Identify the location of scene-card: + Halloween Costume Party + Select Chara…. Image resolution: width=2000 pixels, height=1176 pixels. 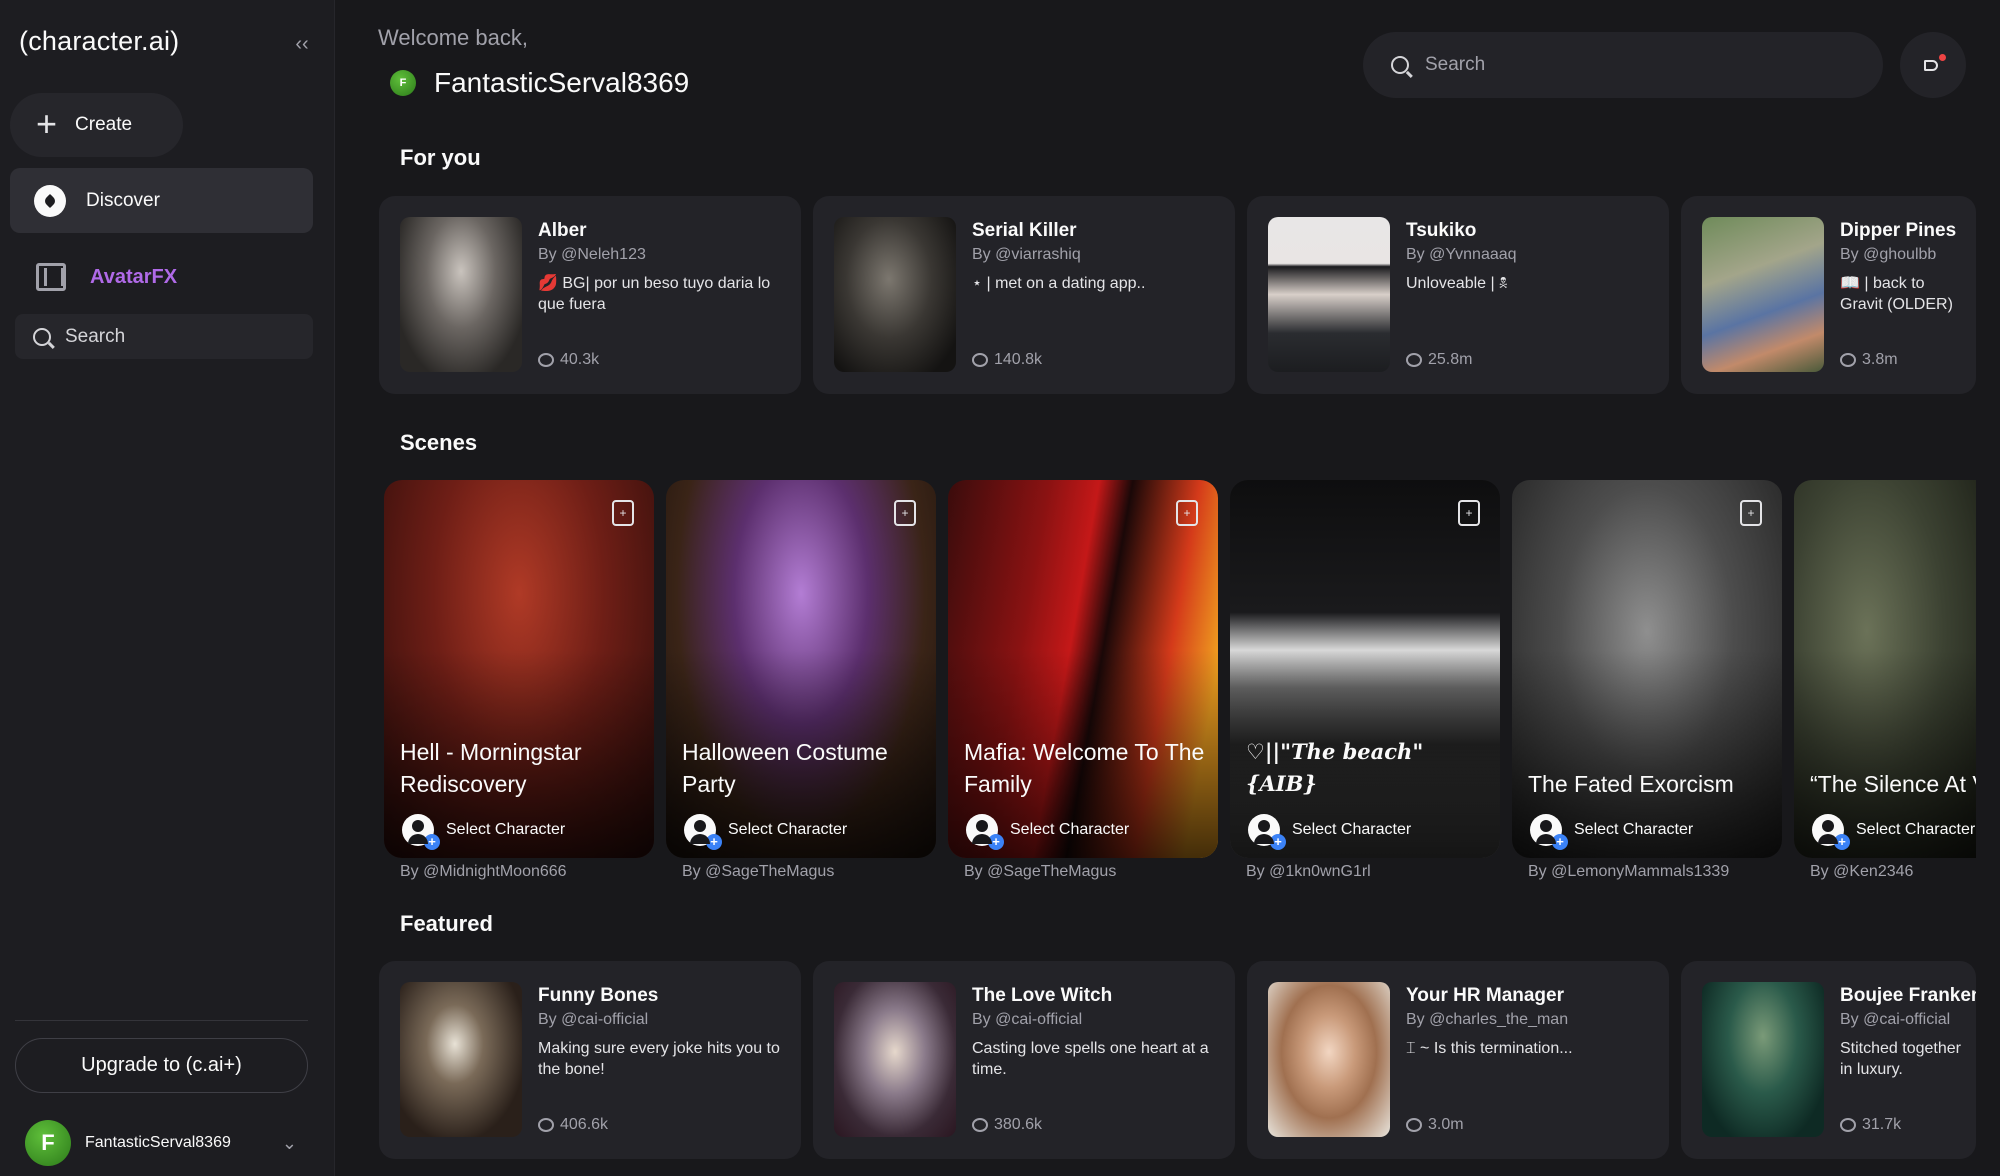
(801, 669).